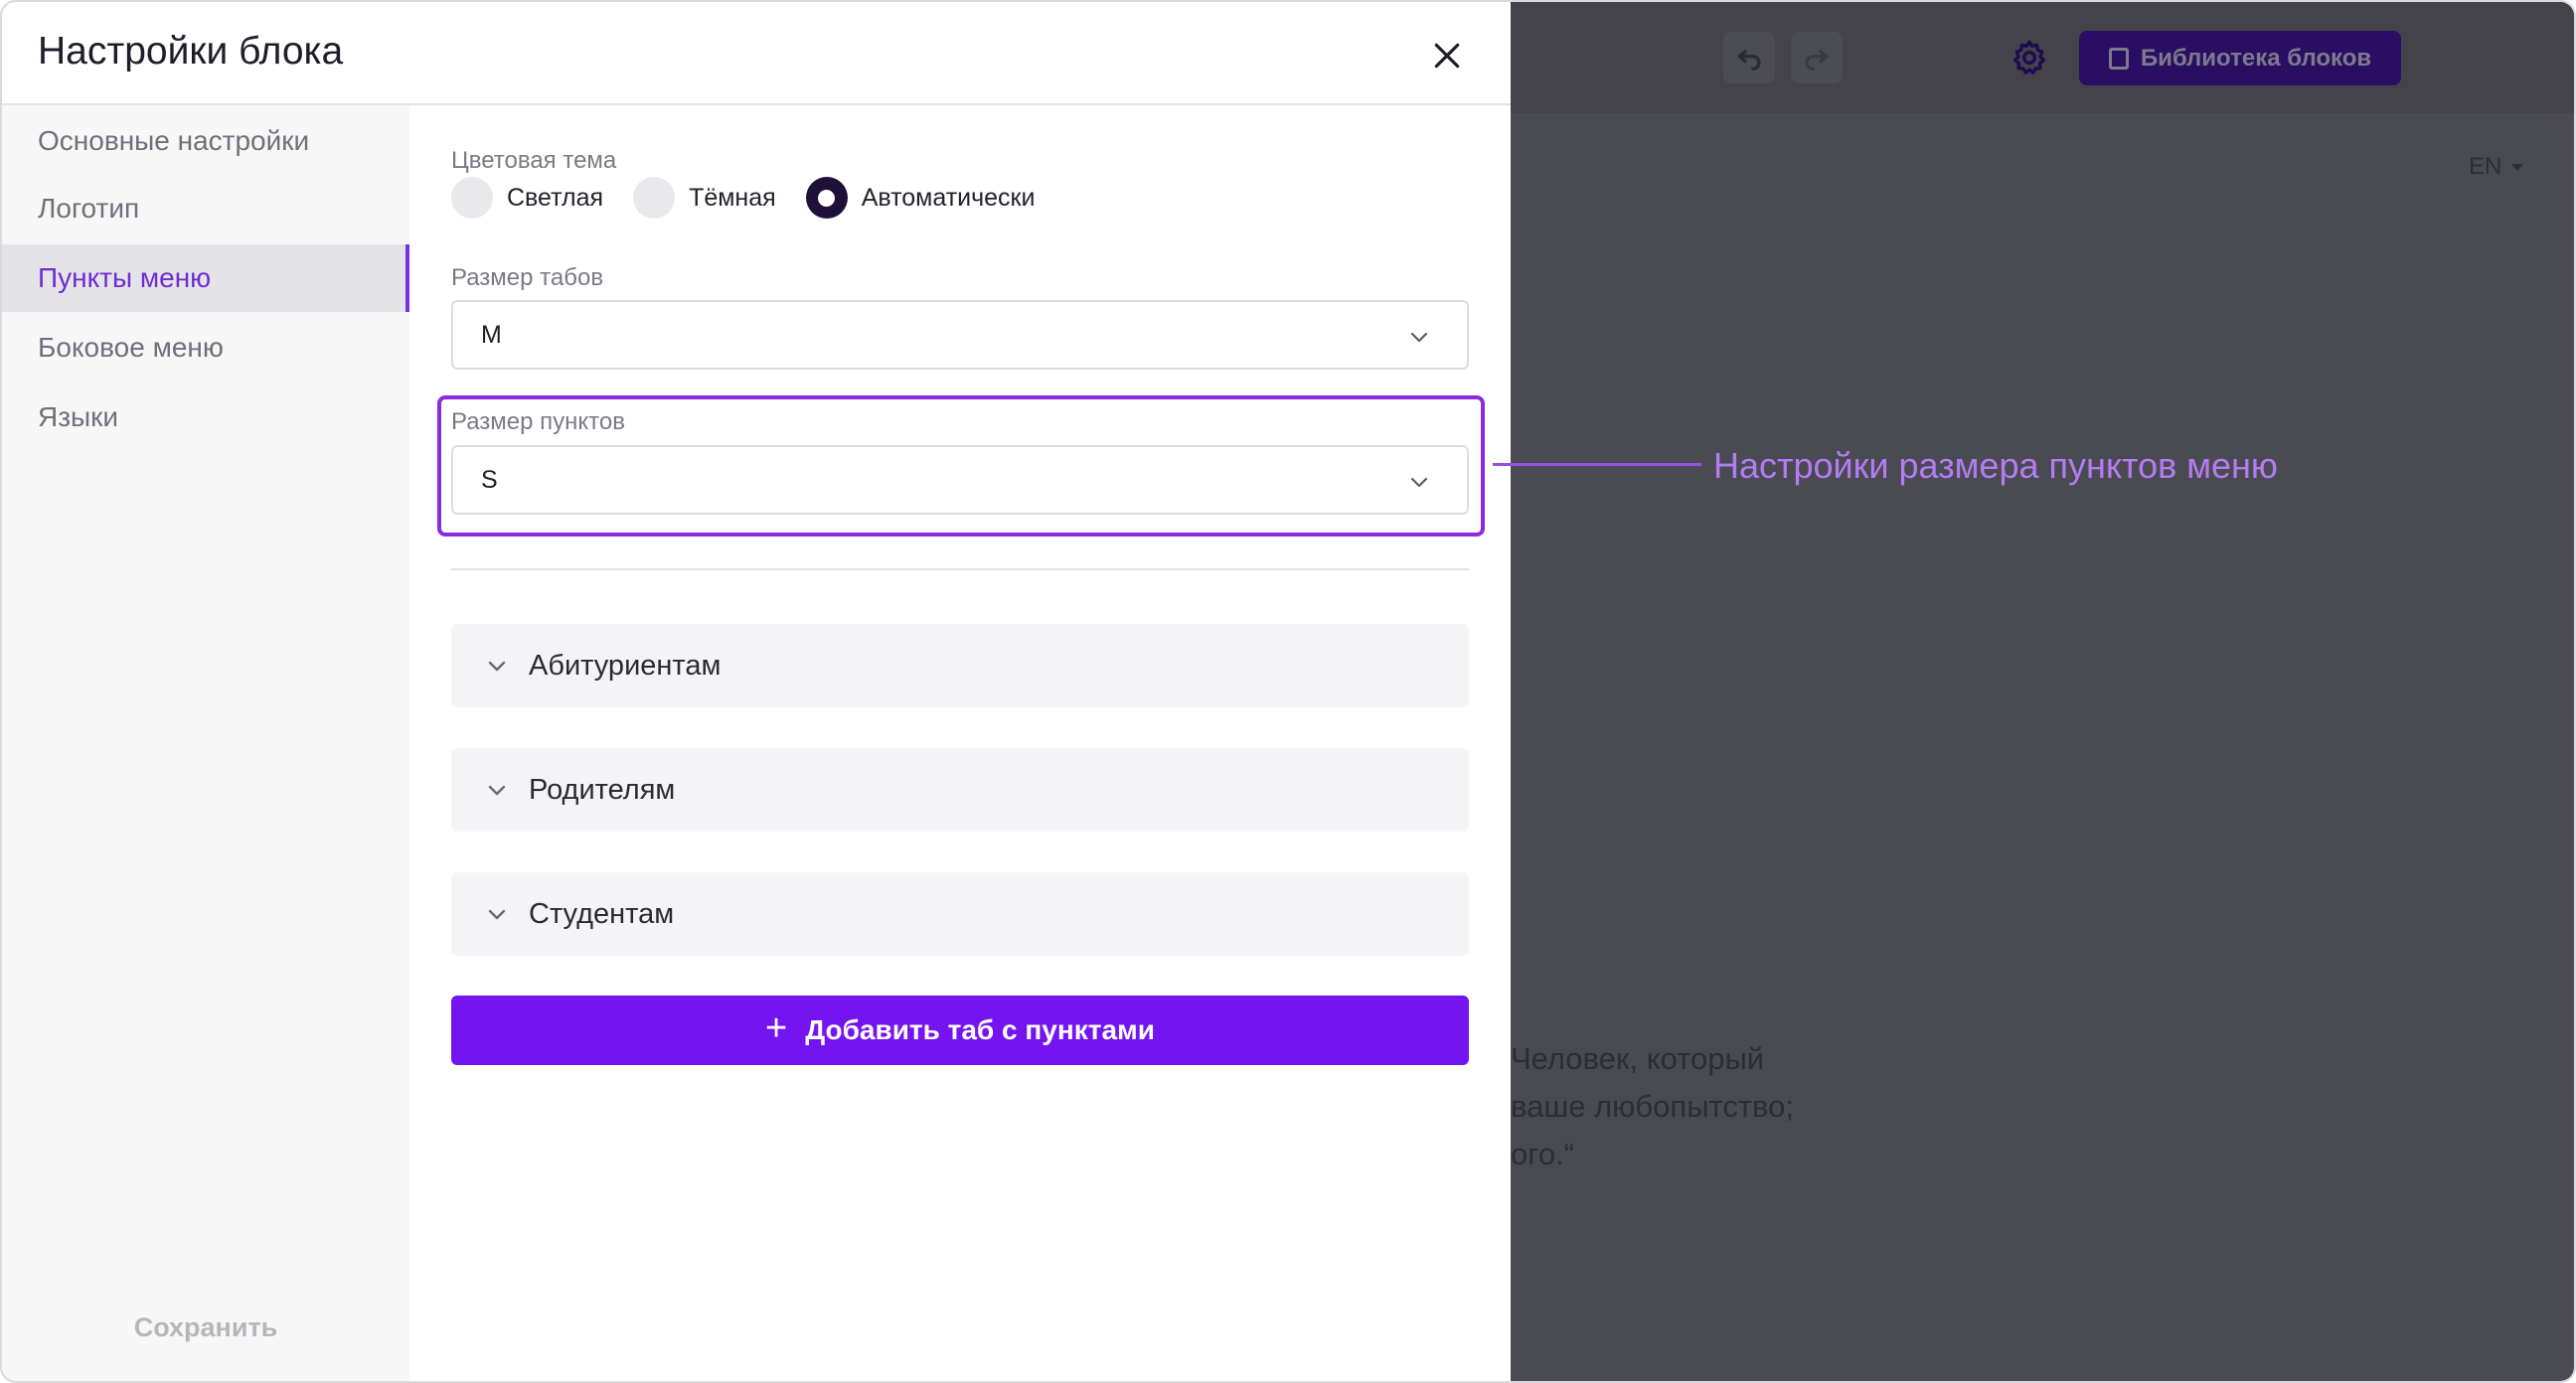  I want to click on redo-button, so click(1817, 58).